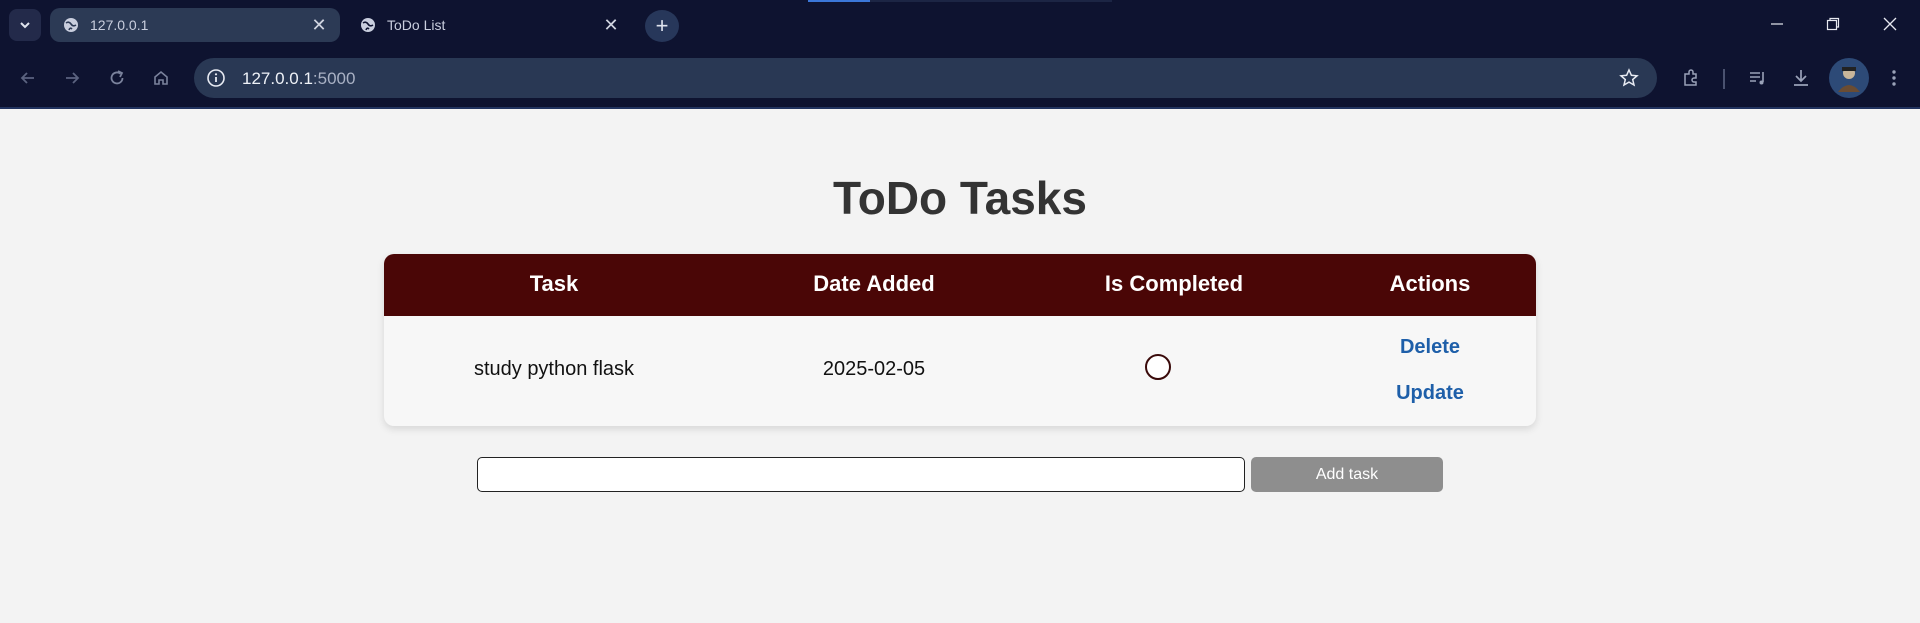 This screenshot has height=623, width=1920. Describe the element at coordinates (1347, 474) in the screenshot. I see `add-task-button: Add task` at that location.